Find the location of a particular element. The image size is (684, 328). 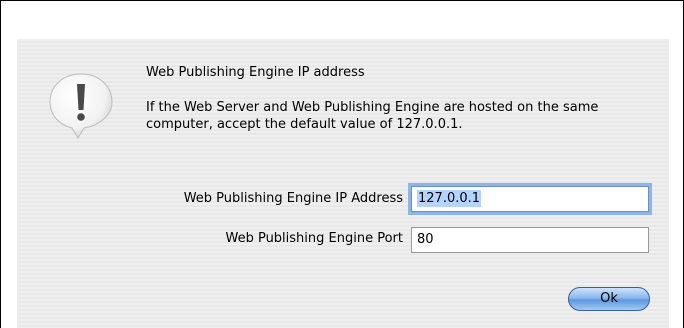

ip-address-value: 127.0.0.1 is located at coordinates (449, 198).